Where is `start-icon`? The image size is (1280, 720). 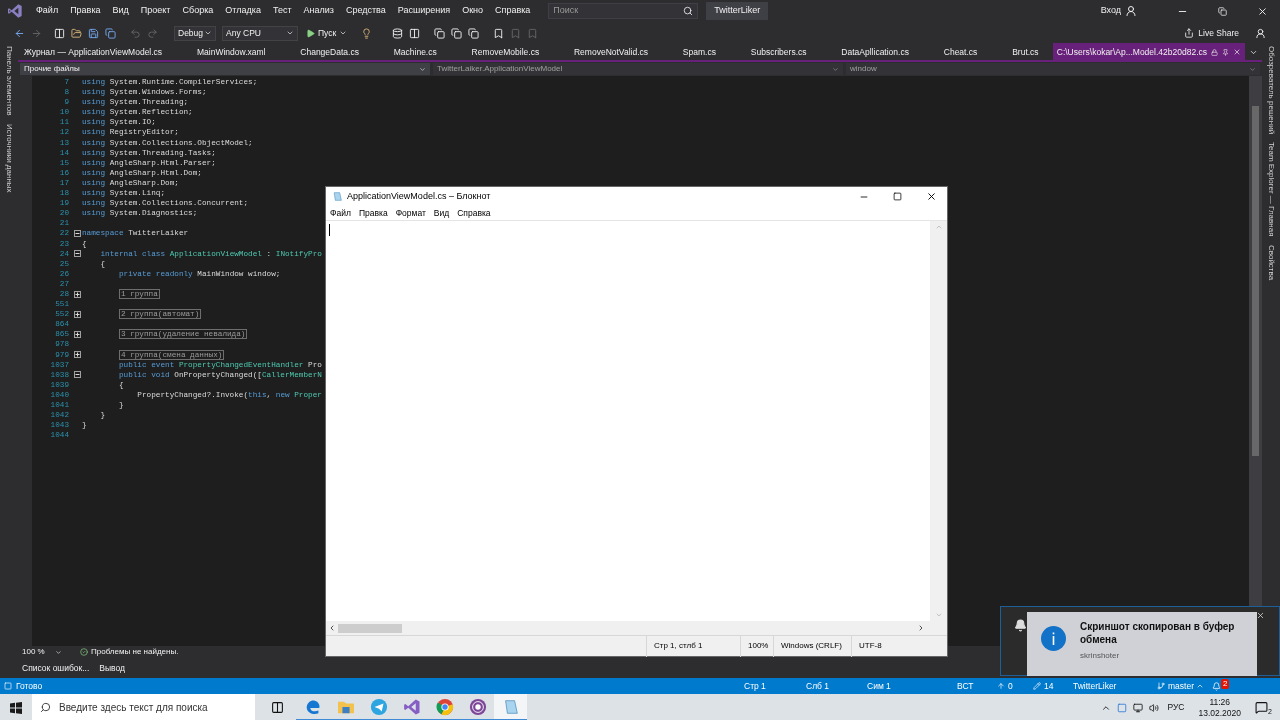 start-icon is located at coordinates (16, 707).